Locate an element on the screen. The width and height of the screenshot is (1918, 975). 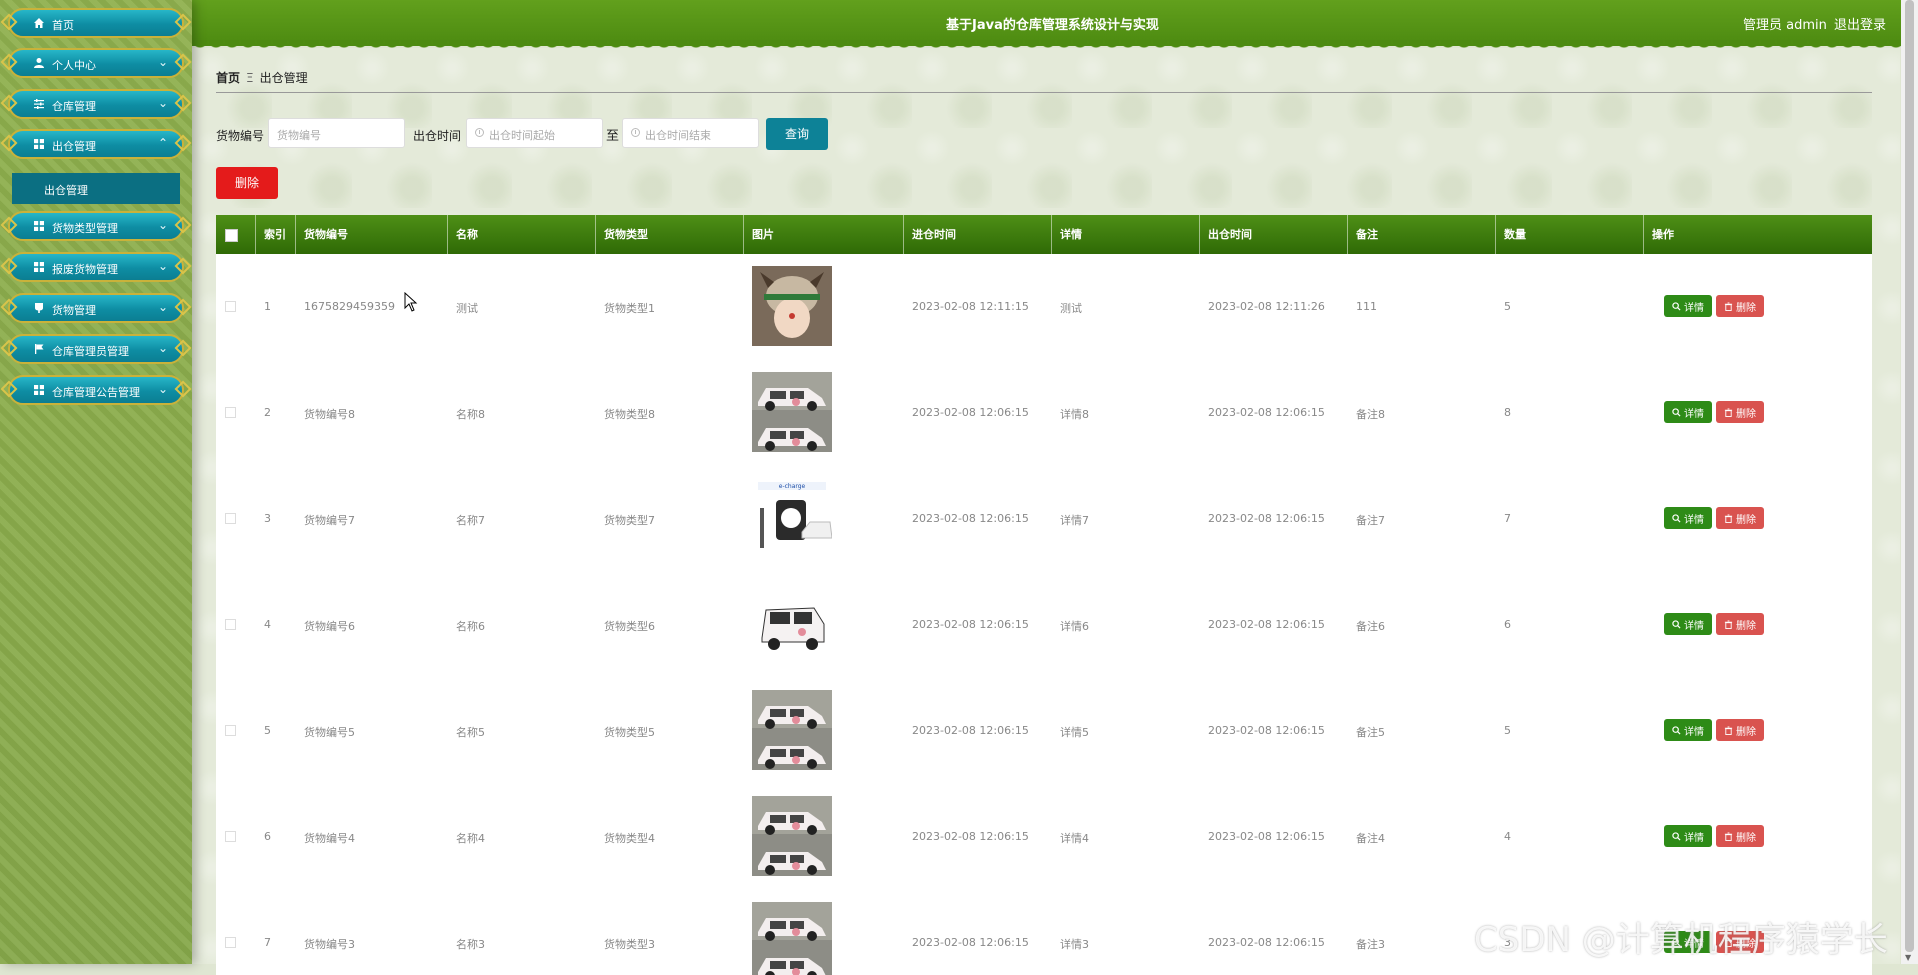
table-header: 索引 货物编号 名称 货物类型 图片 进仓时间 详情 出仓时间 备注 数量 操作 is located at coordinates (1044, 234).